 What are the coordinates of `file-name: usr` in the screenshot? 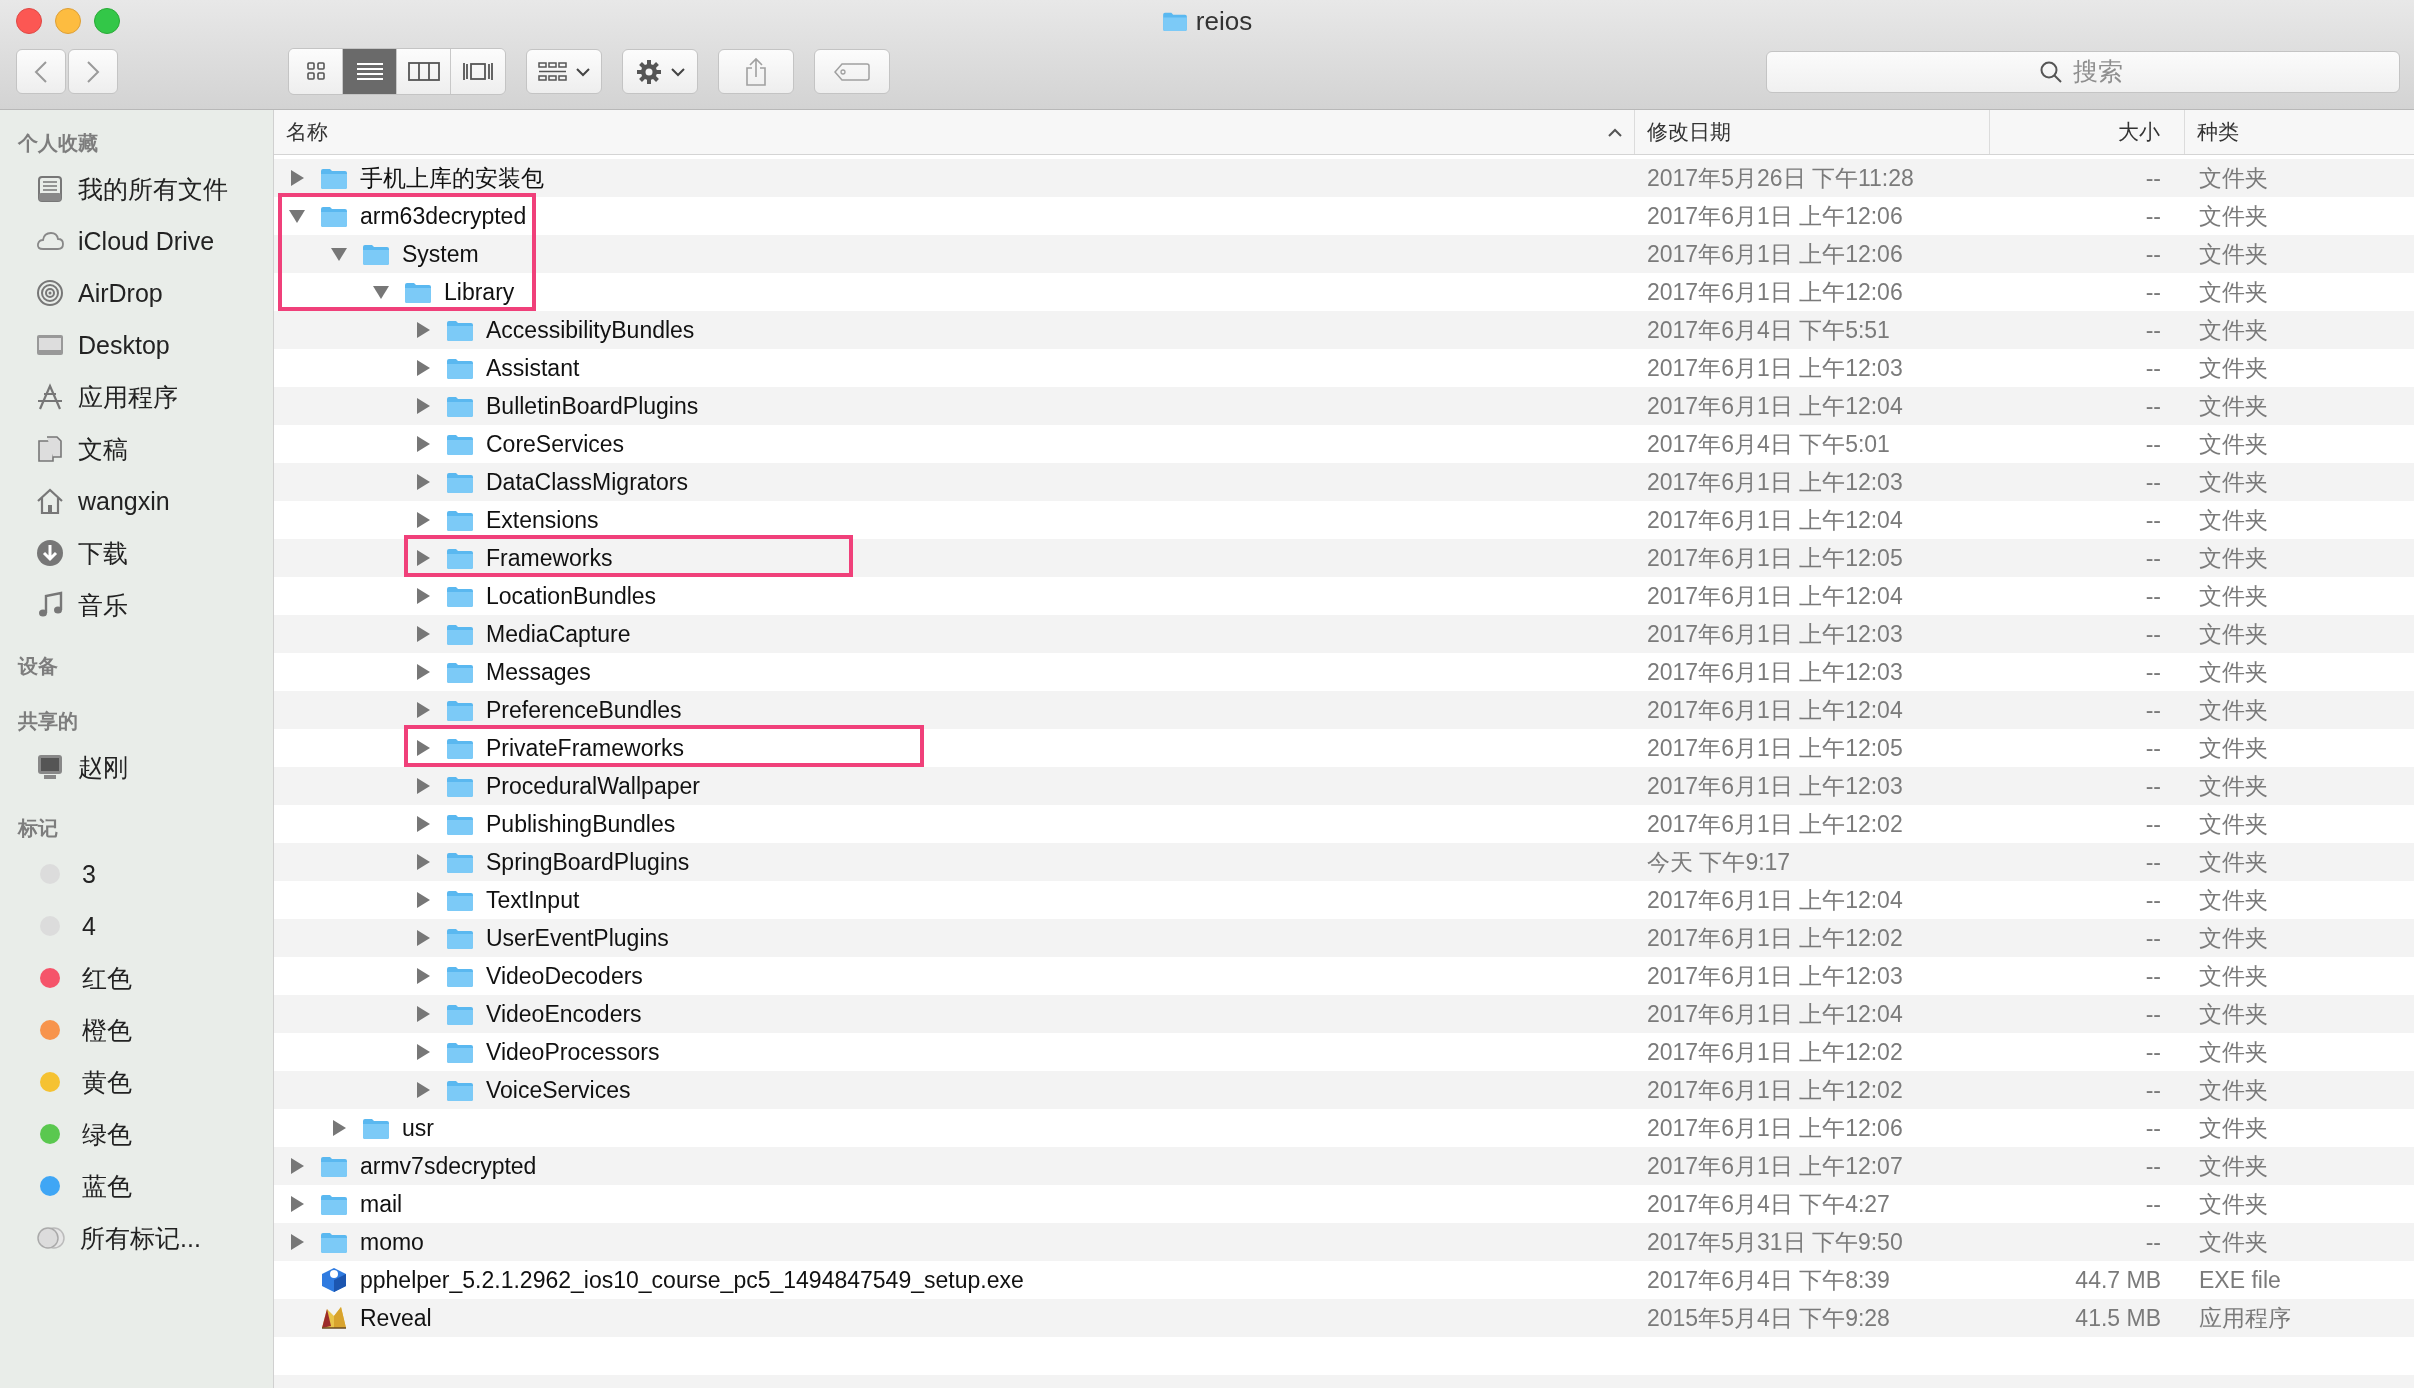 It's located at (418, 1128).